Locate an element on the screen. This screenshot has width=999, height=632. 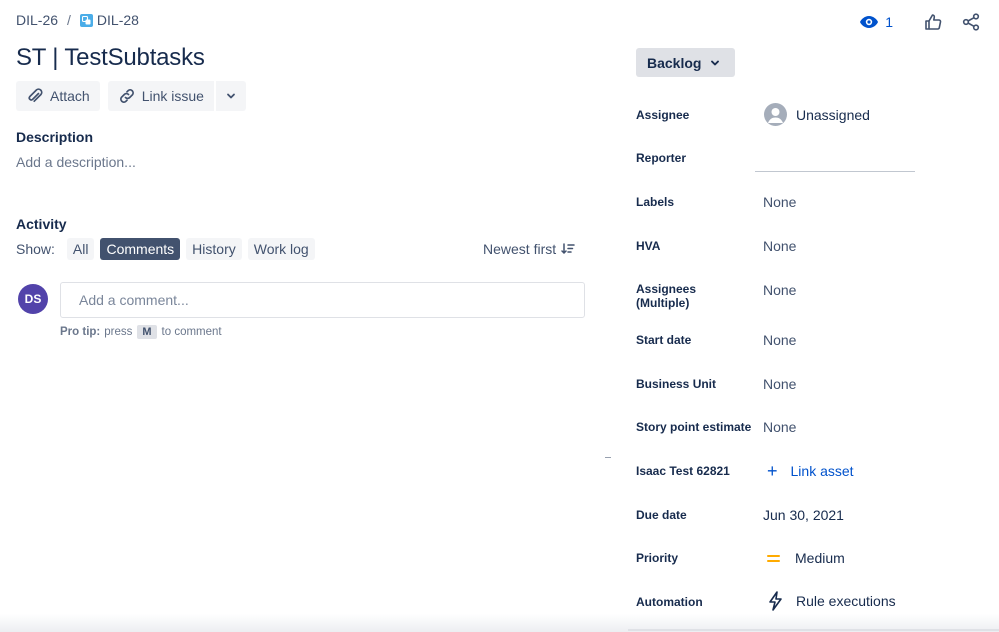
eye-icon is located at coordinates (869, 22).